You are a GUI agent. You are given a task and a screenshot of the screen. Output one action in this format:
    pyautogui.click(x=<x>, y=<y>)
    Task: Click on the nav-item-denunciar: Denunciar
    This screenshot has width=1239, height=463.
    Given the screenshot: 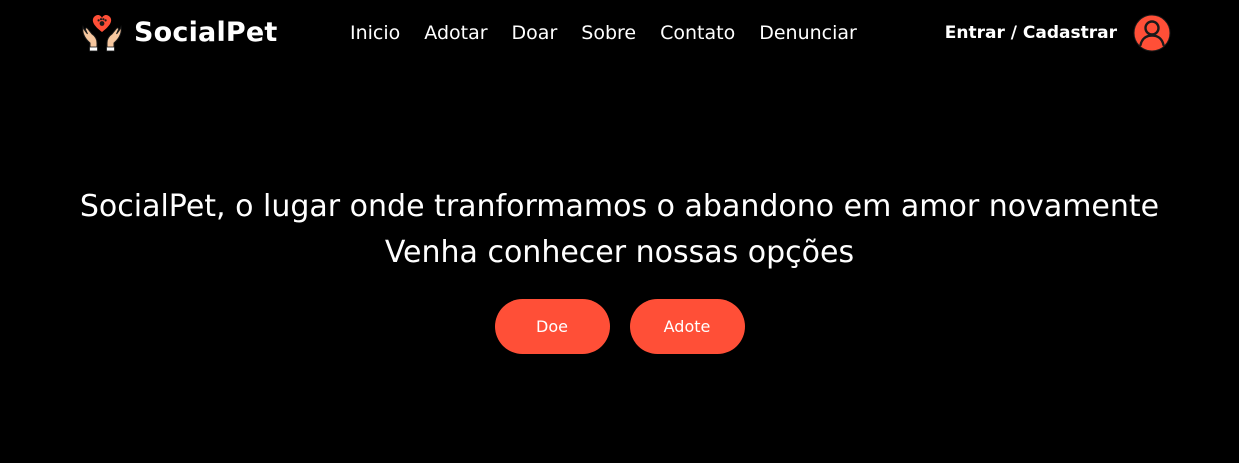 What is the action you would take?
    pyautogui.click(x=808, y=33)
    